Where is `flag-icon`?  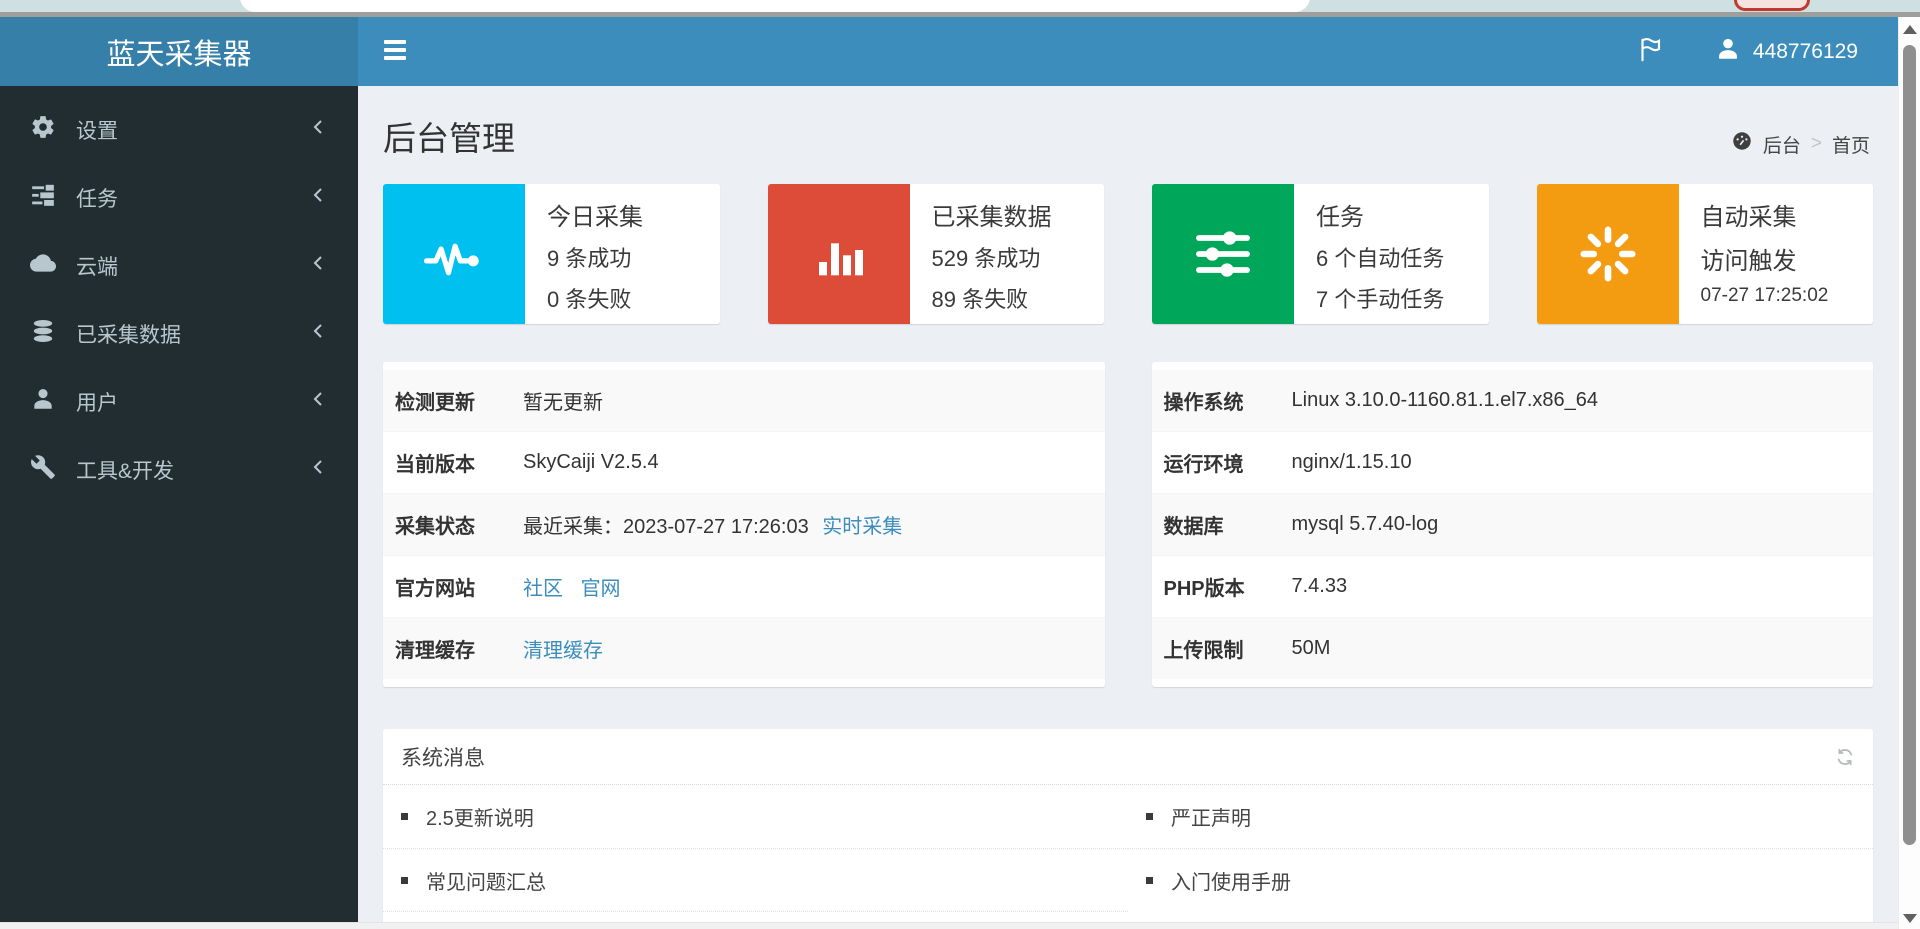 flag-icon is located at coordinates (1650, 51).